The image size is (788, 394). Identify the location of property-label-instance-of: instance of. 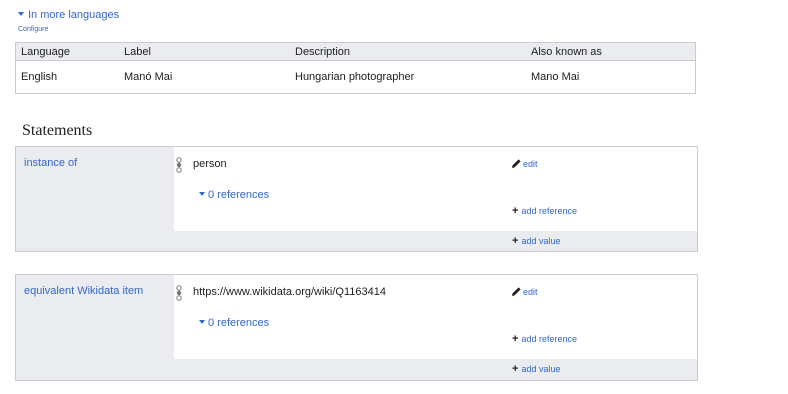
(50, 163).